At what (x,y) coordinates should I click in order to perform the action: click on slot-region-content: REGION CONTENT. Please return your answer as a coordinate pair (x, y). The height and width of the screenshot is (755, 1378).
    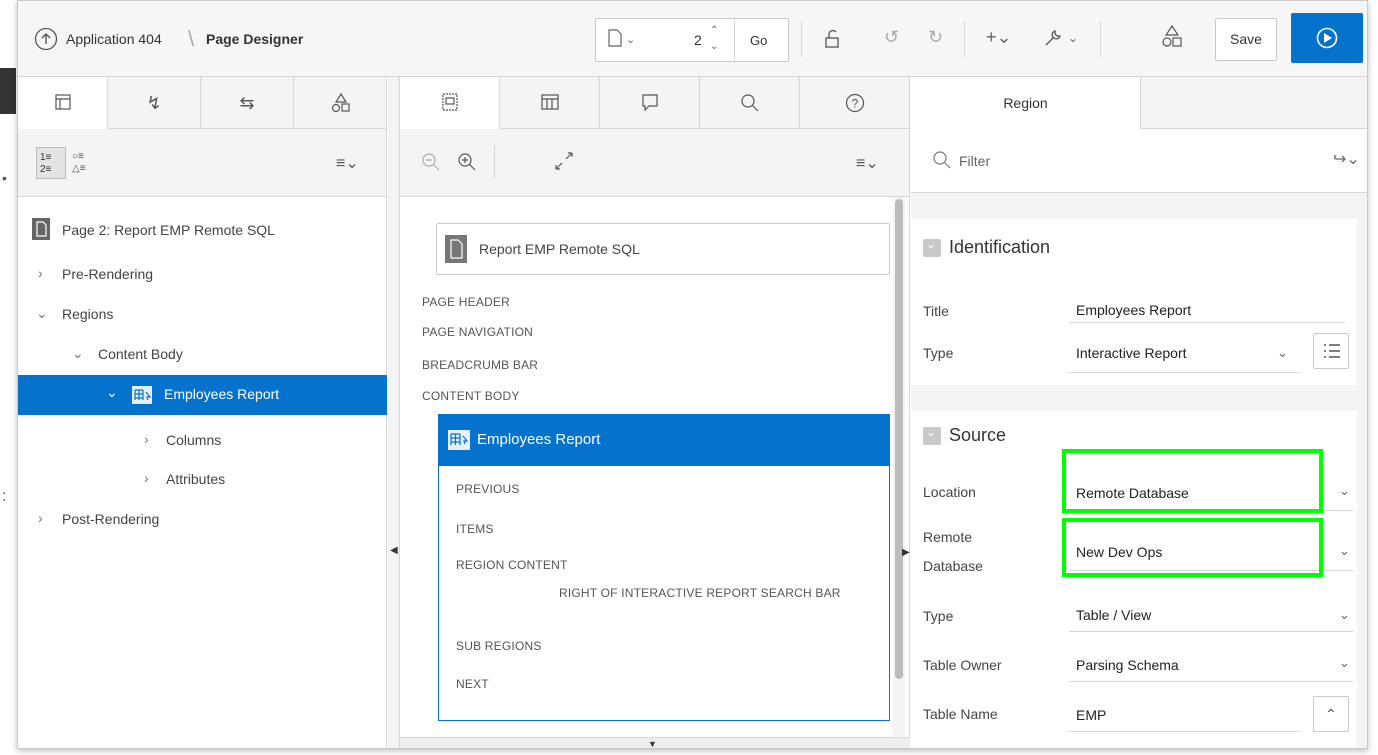
    Looking at the image, I should click on (511, 565).